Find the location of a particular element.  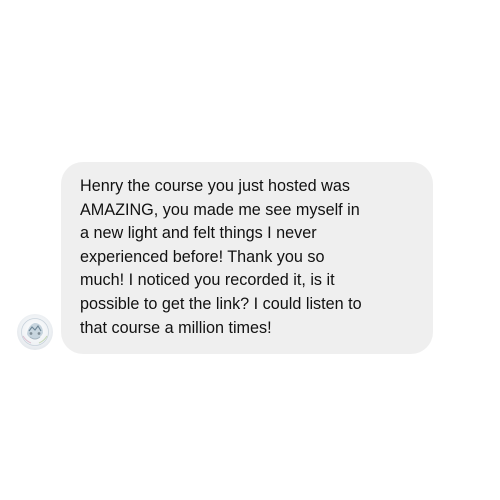

profile-avatar-icon is located at coordinates (35, 332).